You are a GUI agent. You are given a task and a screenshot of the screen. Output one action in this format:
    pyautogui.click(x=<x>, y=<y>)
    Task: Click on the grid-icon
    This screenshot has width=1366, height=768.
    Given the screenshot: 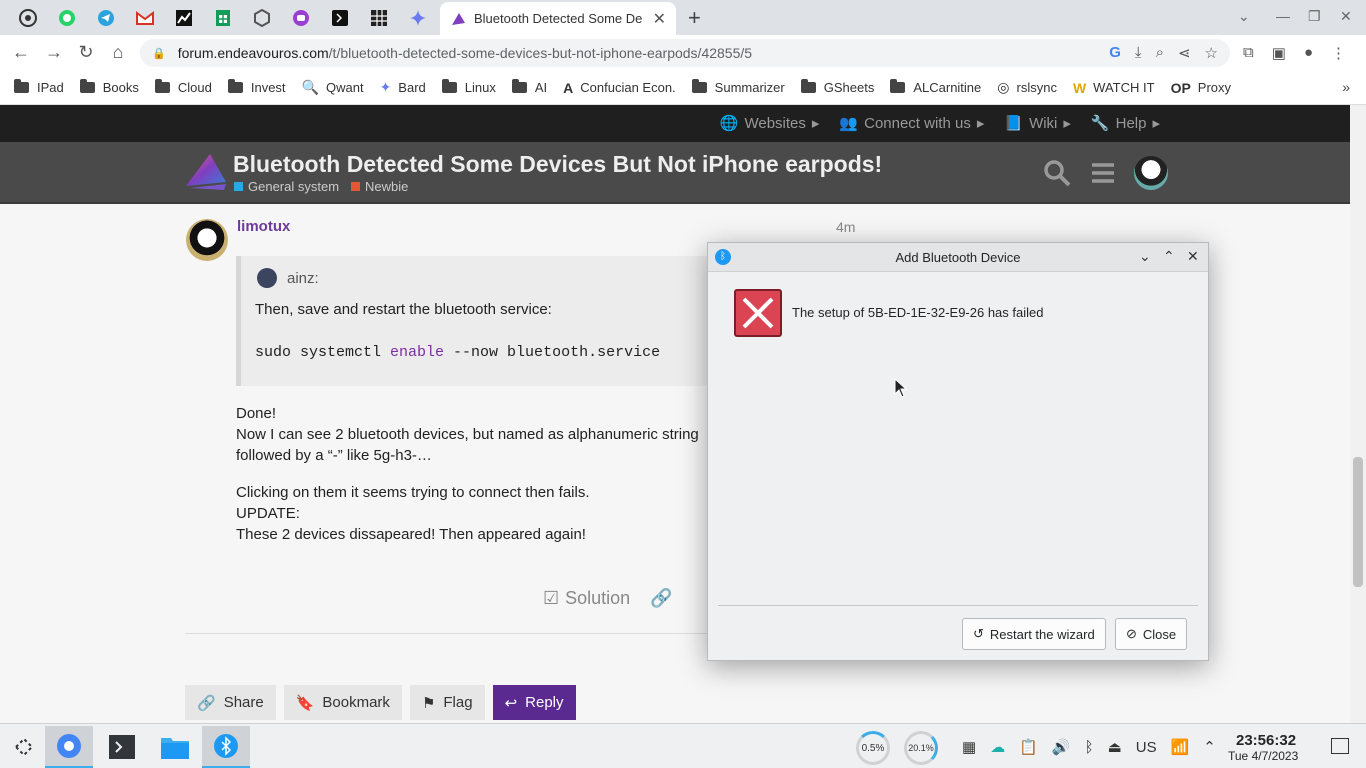 What is the action you would take?
    pyautogui.click(x=379, y=18)
    